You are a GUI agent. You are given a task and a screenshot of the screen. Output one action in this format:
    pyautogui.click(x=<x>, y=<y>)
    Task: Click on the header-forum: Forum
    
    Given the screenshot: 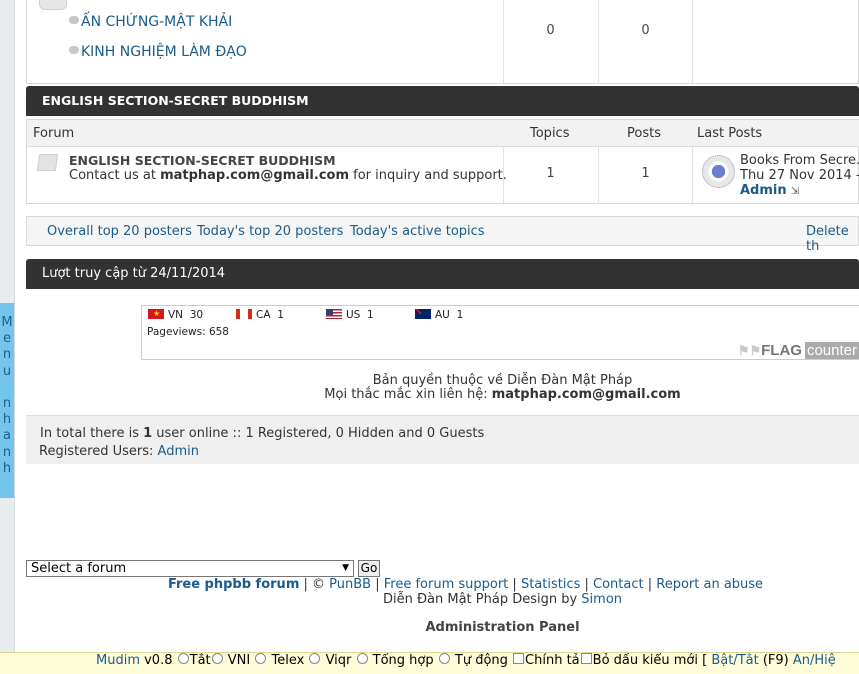 What is the action you would take?
    pyautogui.click(x=54, y=133)
    